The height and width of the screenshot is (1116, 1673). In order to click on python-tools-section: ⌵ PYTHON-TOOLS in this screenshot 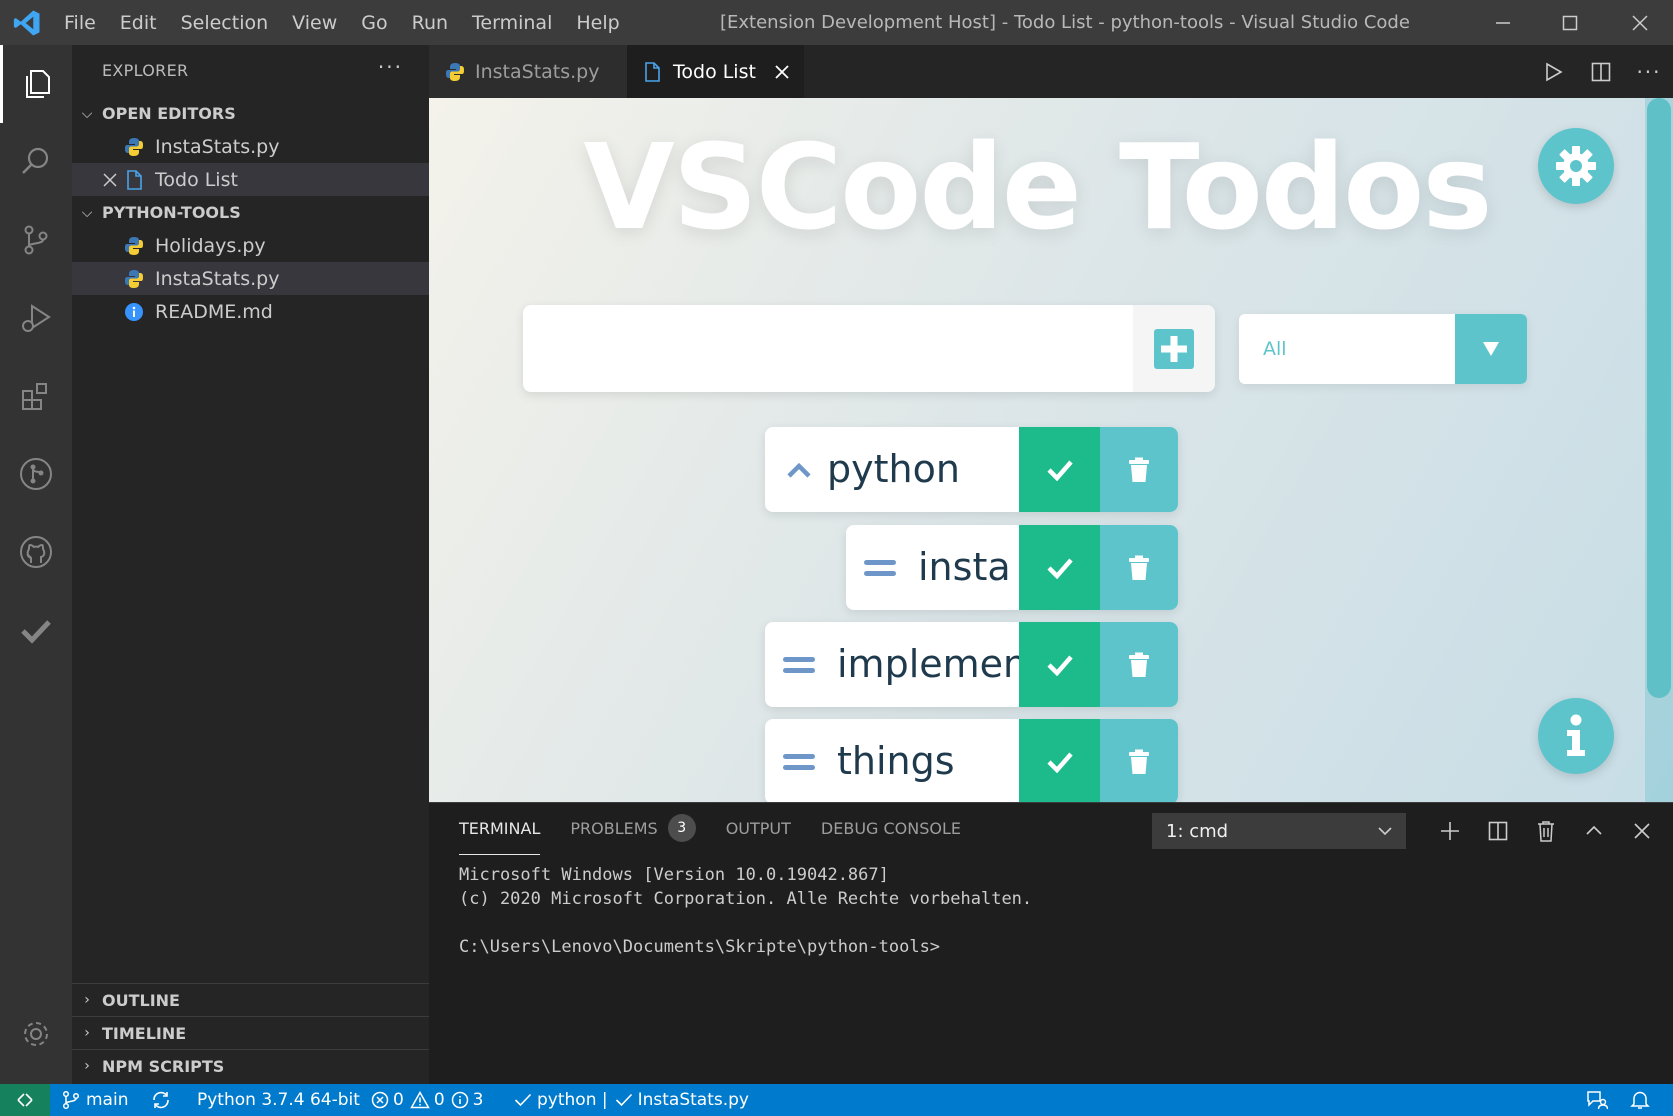, I will do `click(250, 212)`.